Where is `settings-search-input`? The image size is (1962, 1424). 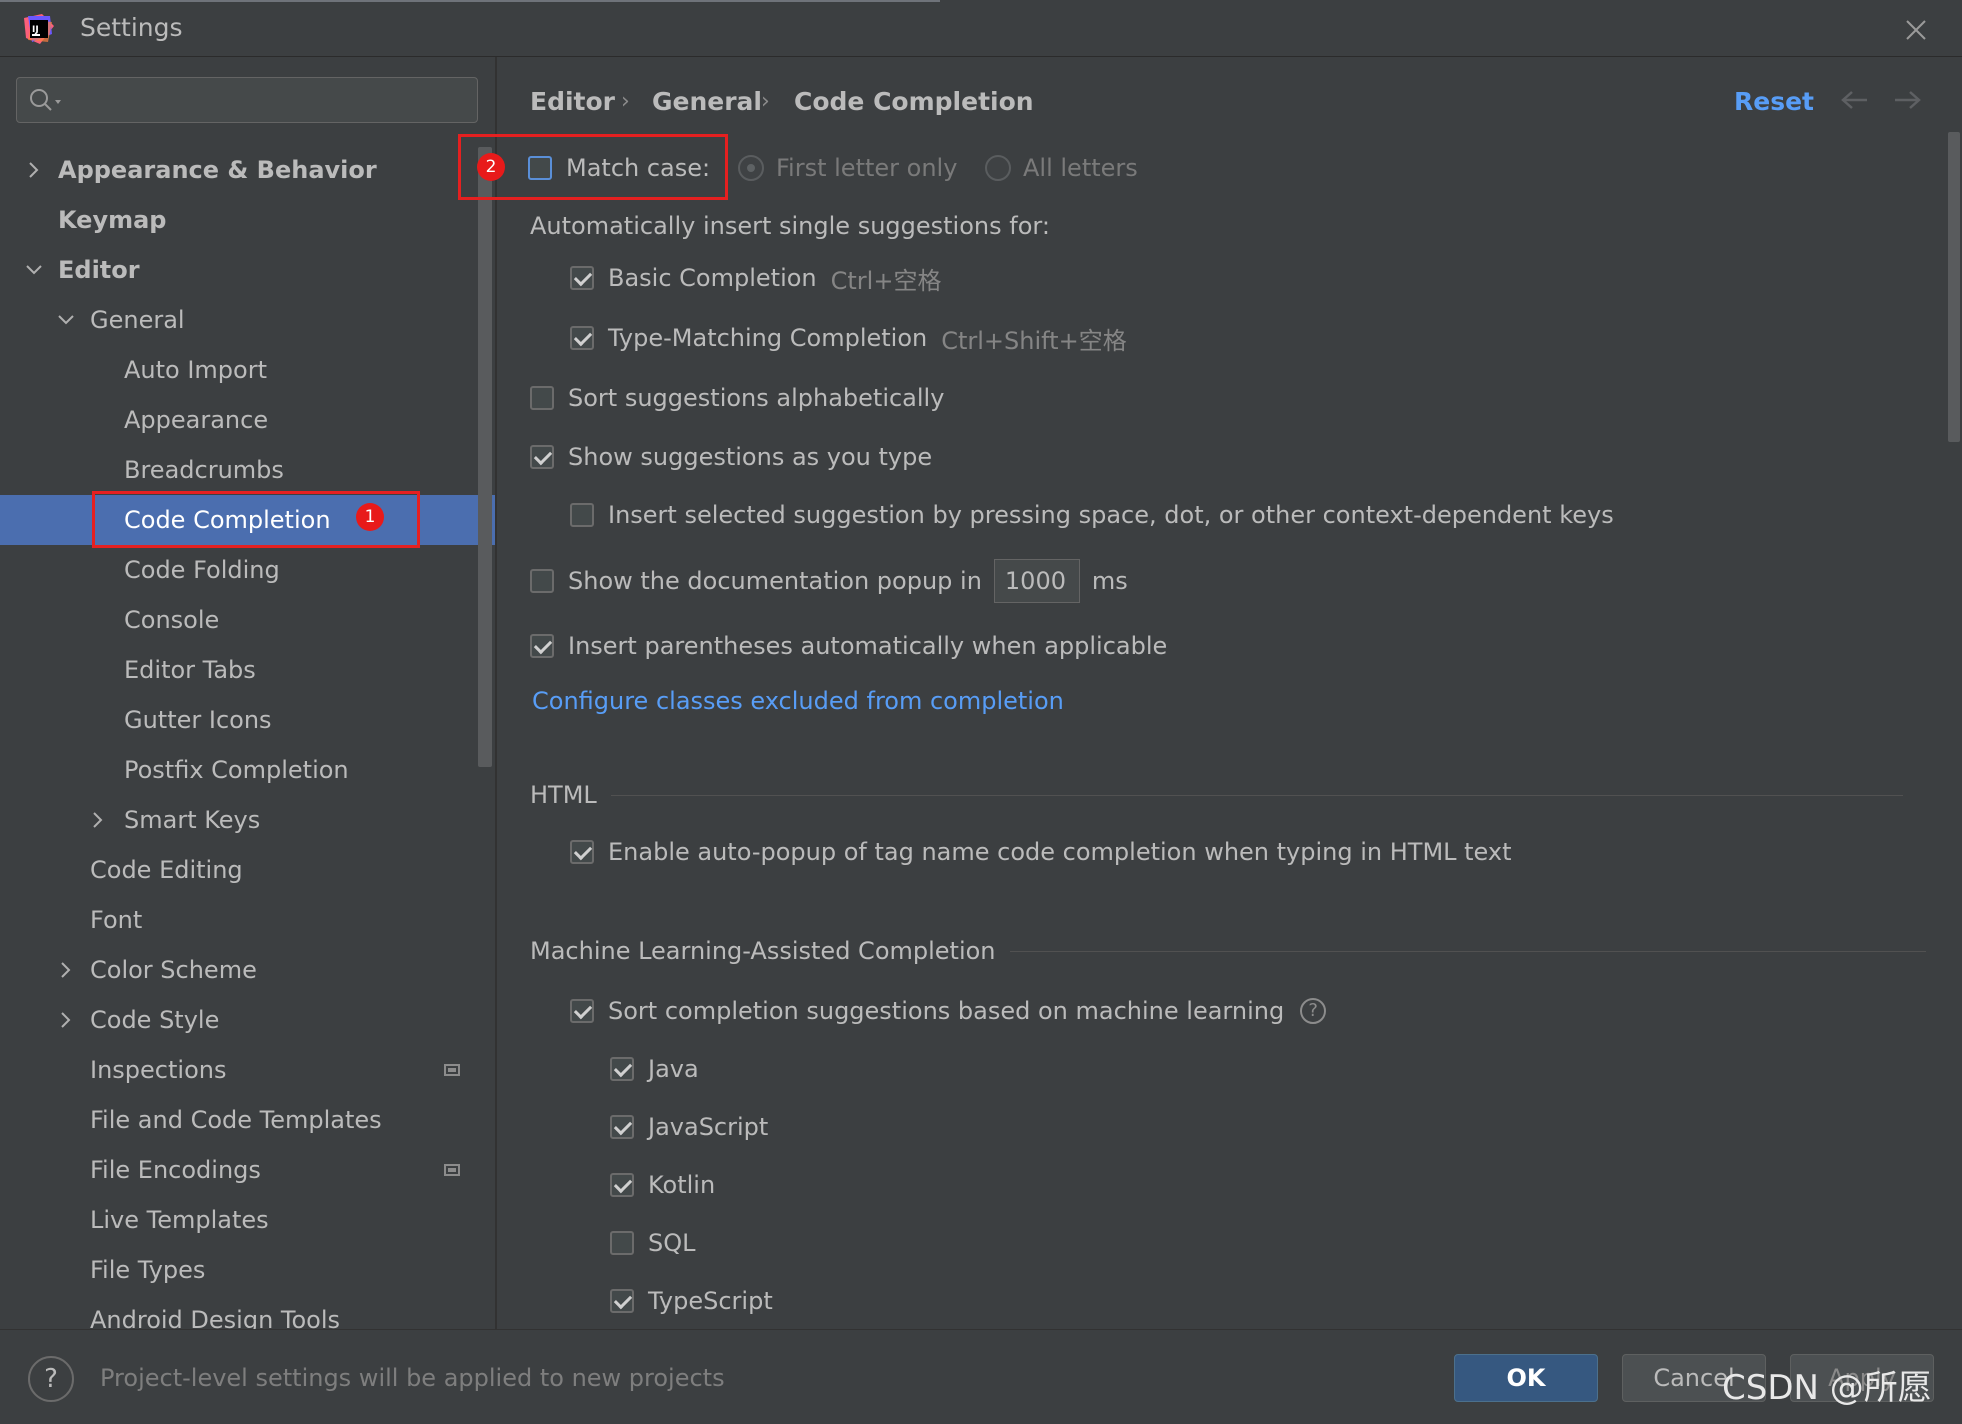 settings-search-input is located at coordinates (271, 101).